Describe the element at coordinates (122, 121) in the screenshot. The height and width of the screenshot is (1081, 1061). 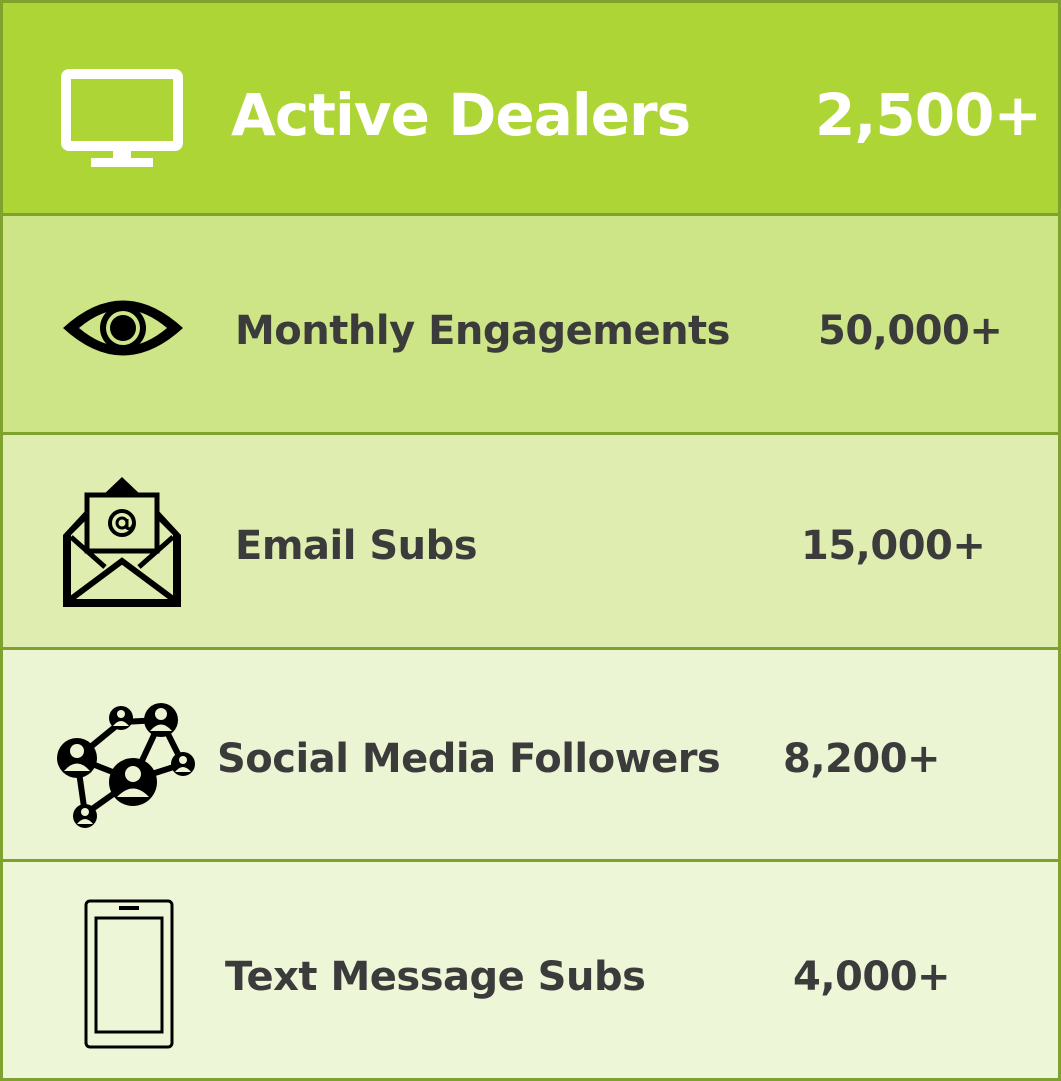
I see `monitor-icon` at that location.